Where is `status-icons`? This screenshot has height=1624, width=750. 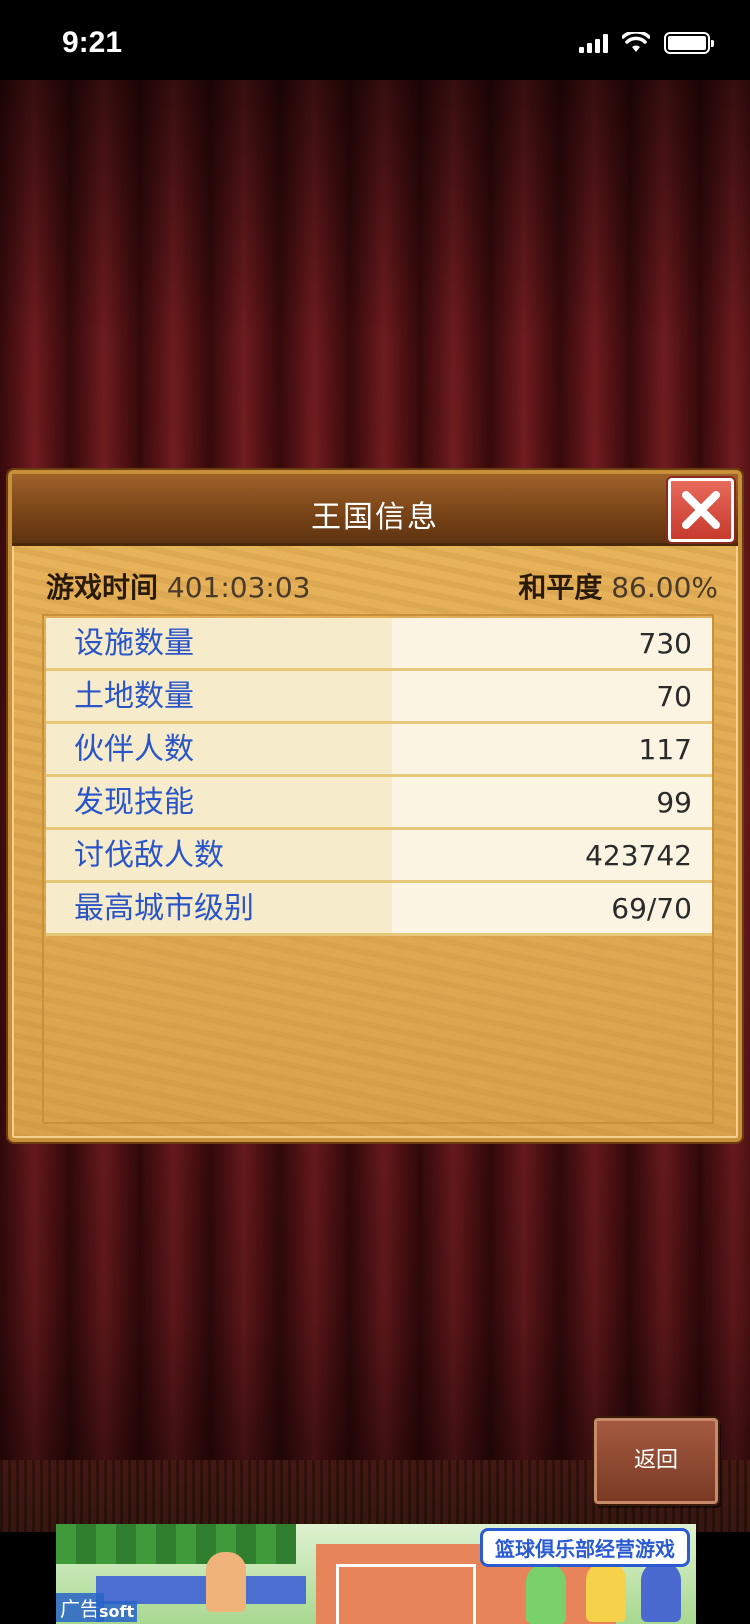
status-icons is located at coordinates (646, 43).